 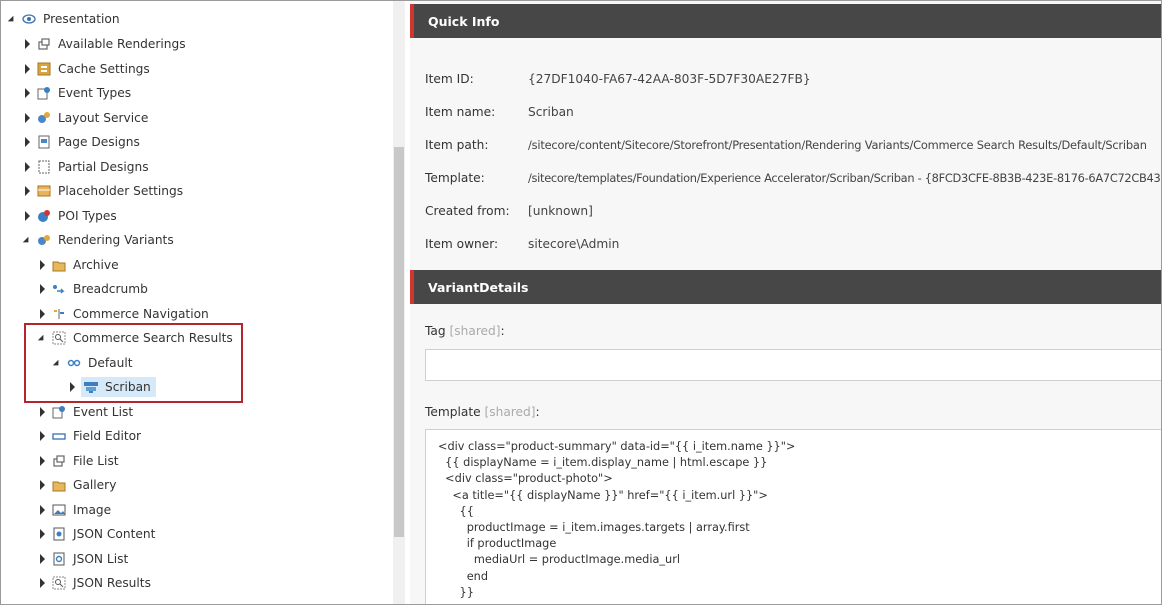 I want to click on placeholder-icon, so click(x=44, y=191).